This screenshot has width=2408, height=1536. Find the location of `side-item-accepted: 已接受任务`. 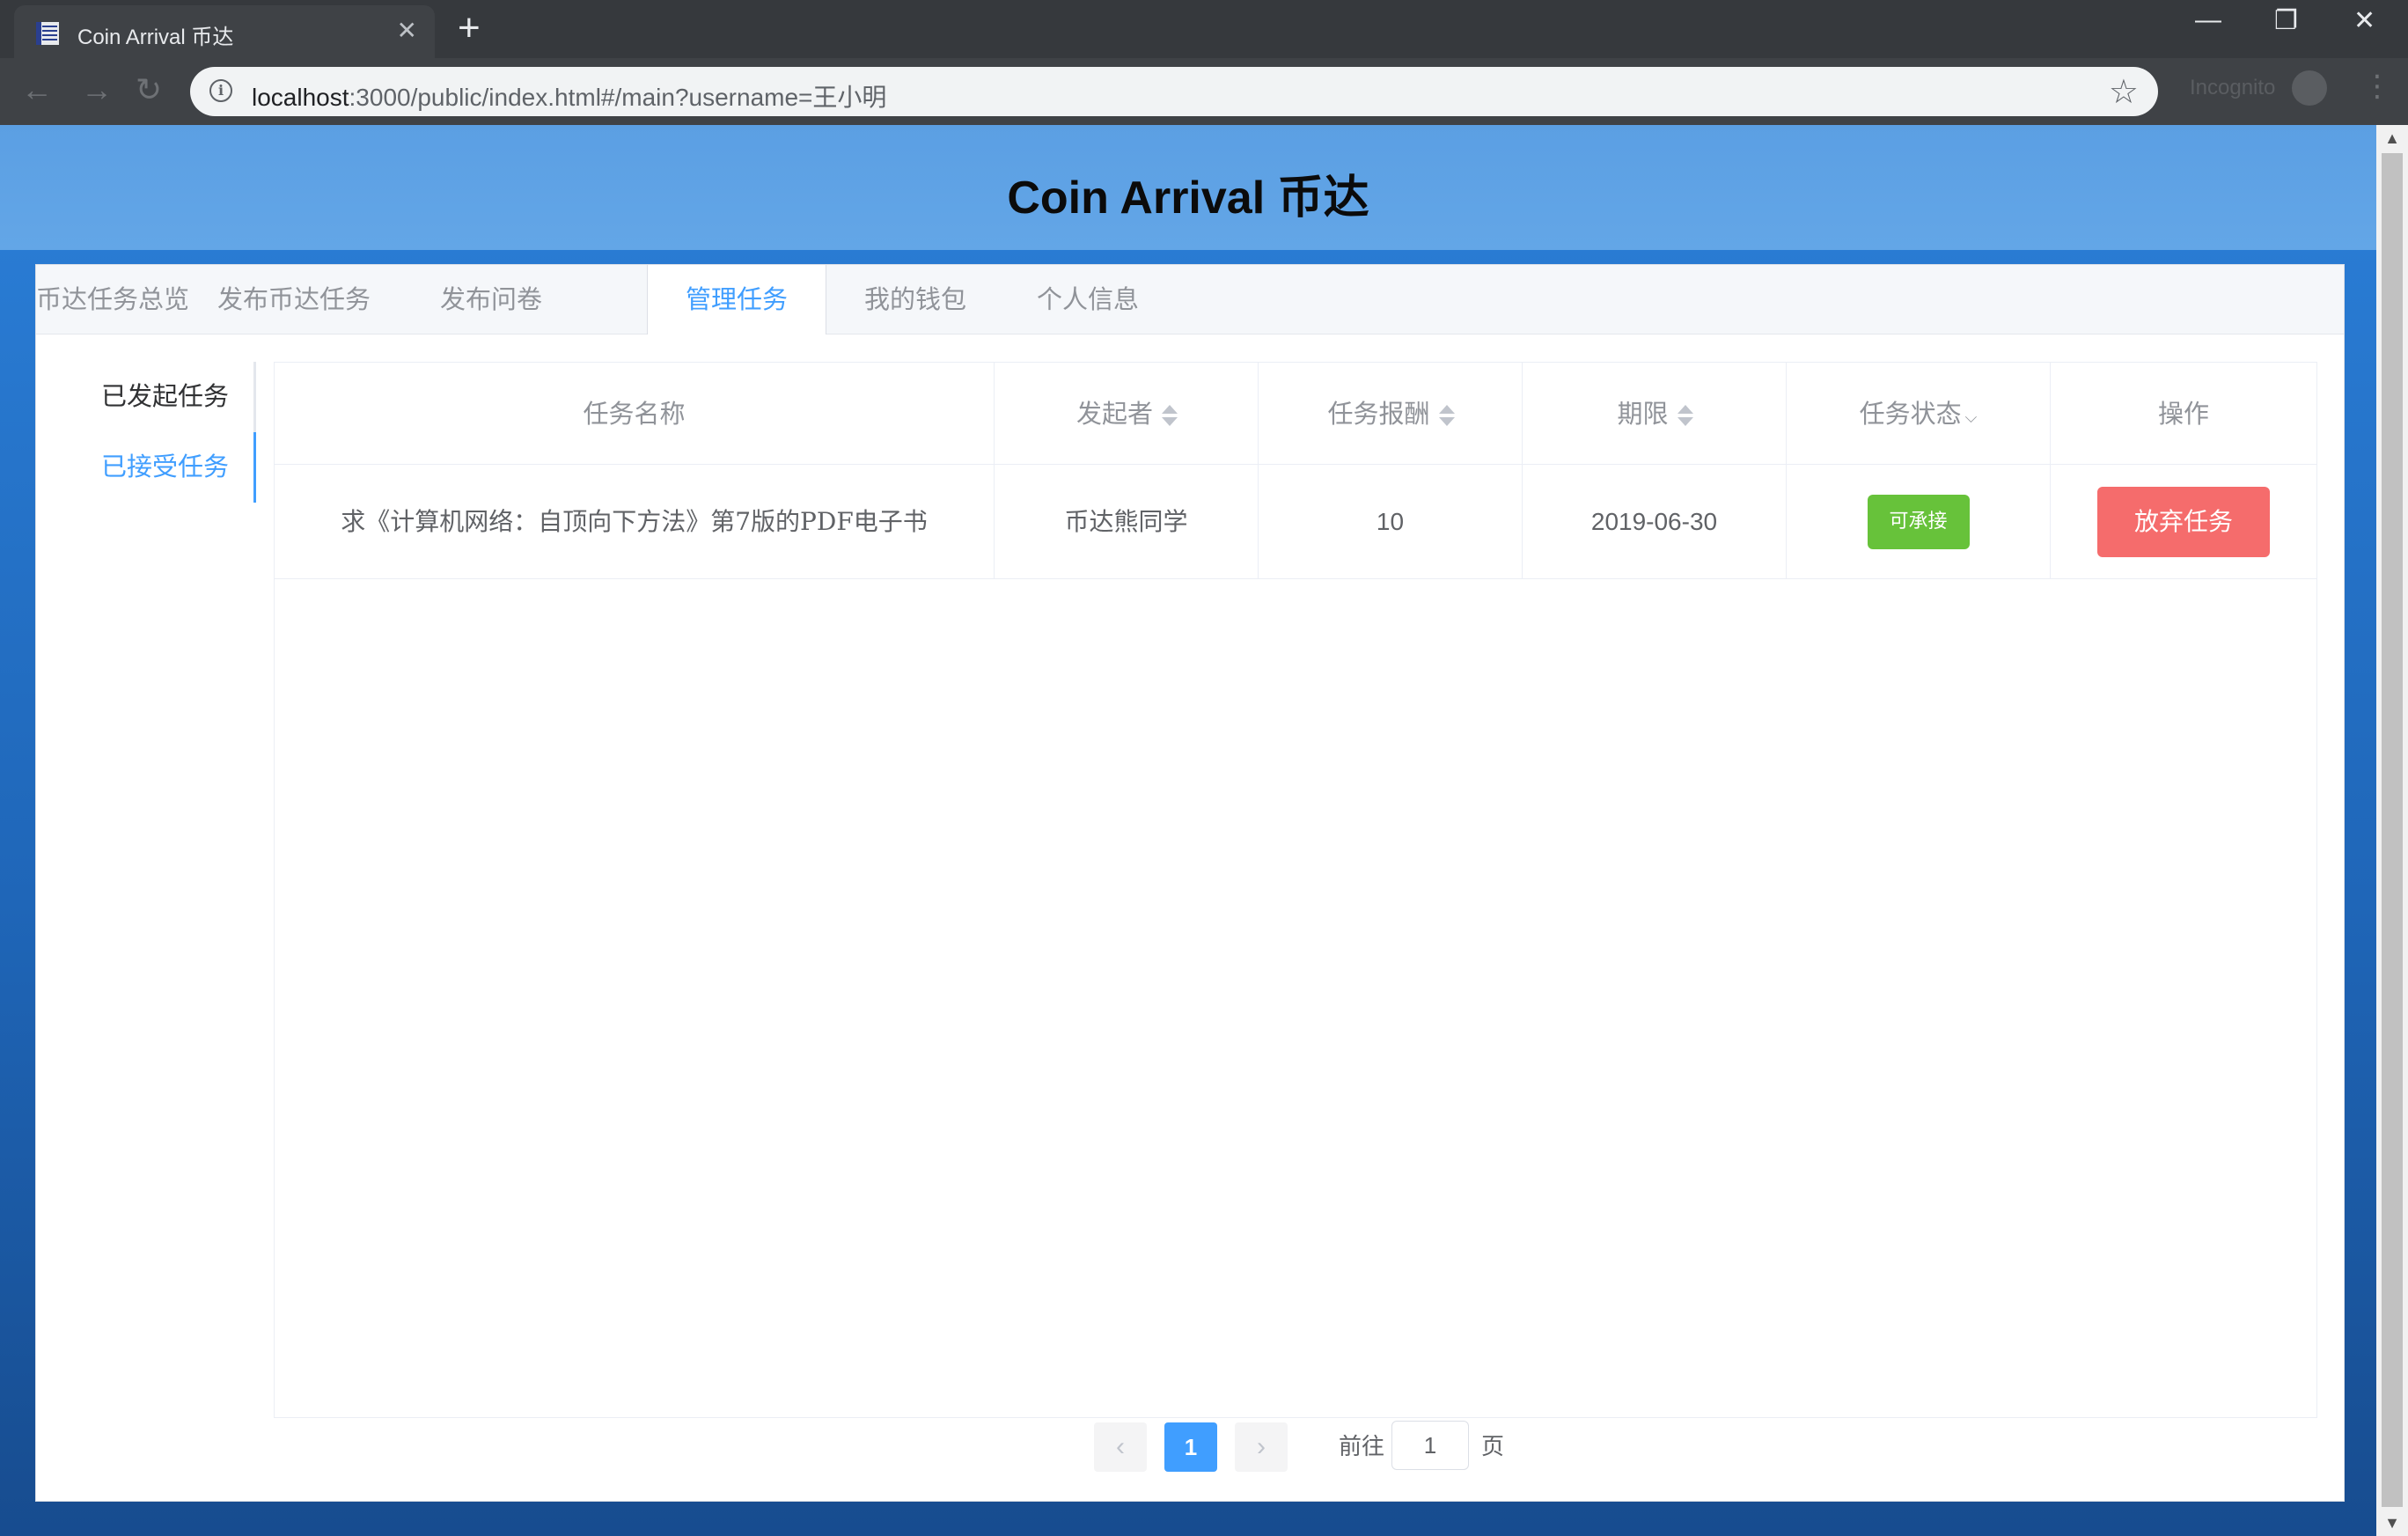

side-item-accepted: 已接受任务 is located at coordinates (165, 464).